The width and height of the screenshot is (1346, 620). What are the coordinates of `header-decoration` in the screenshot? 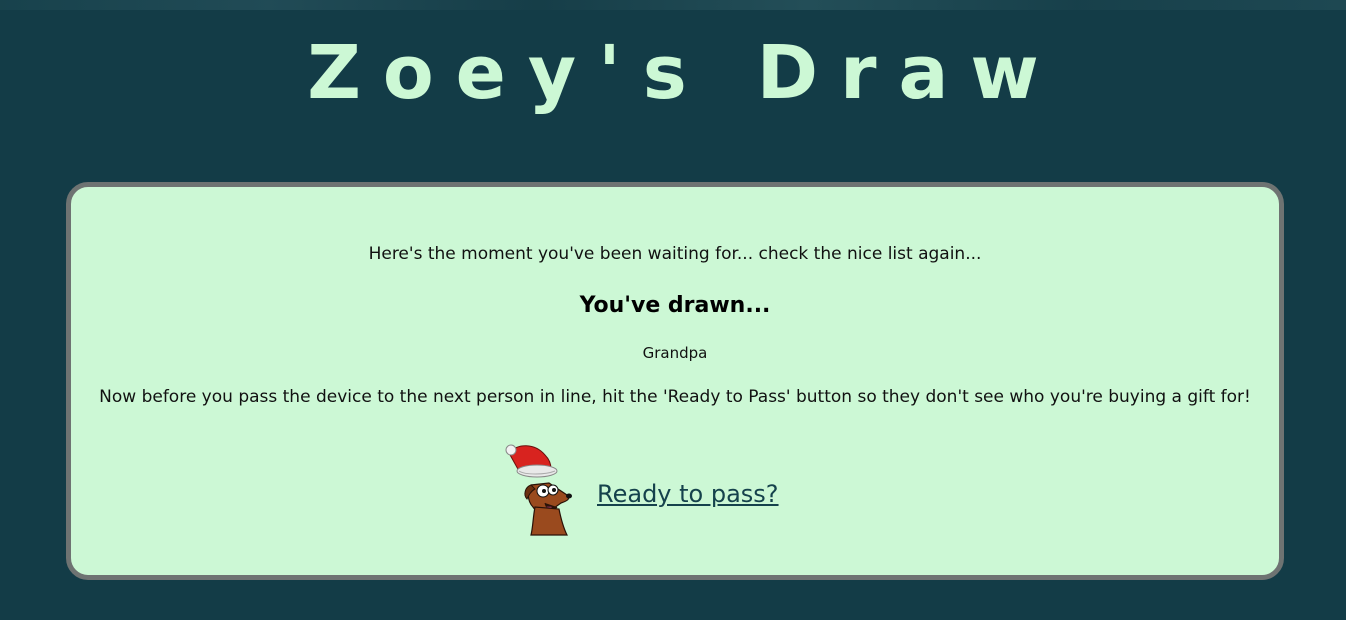 It's located at (673, 5).